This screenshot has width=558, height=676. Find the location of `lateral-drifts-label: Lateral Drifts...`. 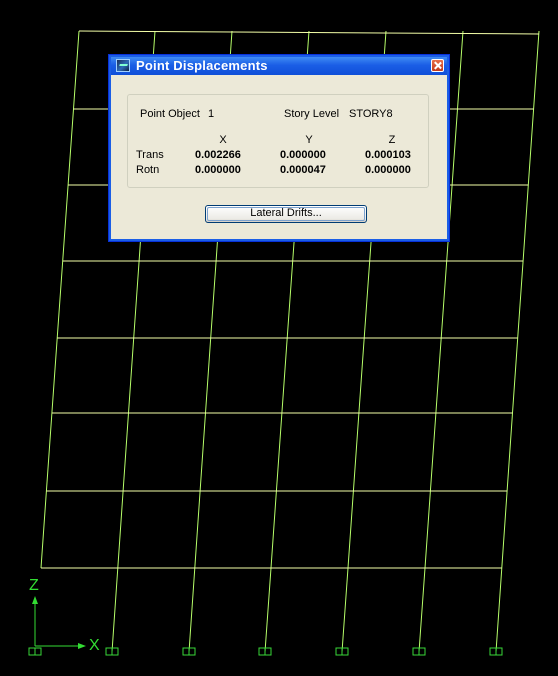

lateral-drifts-label: Lateral Drifts... is located at coordinates (286, 213).